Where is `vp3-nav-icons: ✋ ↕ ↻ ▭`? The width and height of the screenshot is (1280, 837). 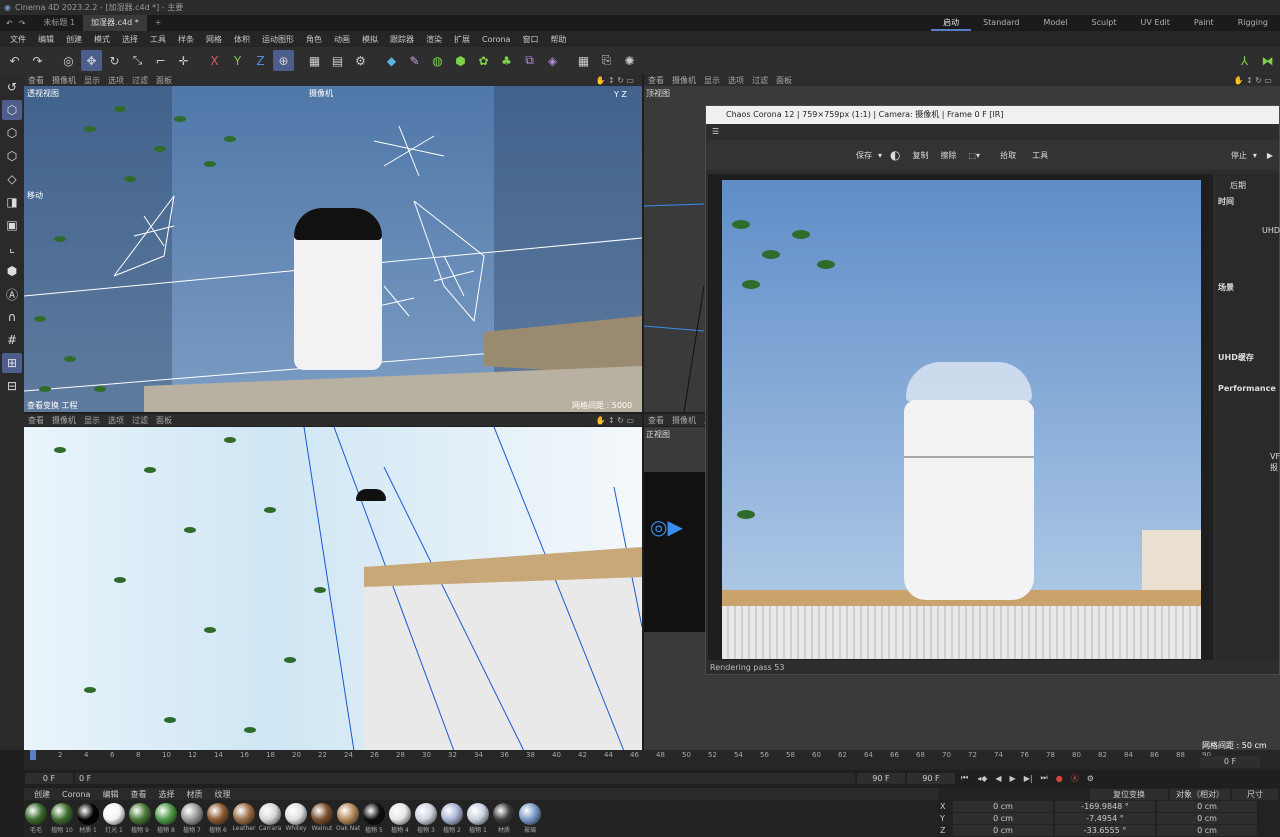 vp3-nav-icons: ✋ ↕ ↻ ▭ is located at coordinates (1252, 80).